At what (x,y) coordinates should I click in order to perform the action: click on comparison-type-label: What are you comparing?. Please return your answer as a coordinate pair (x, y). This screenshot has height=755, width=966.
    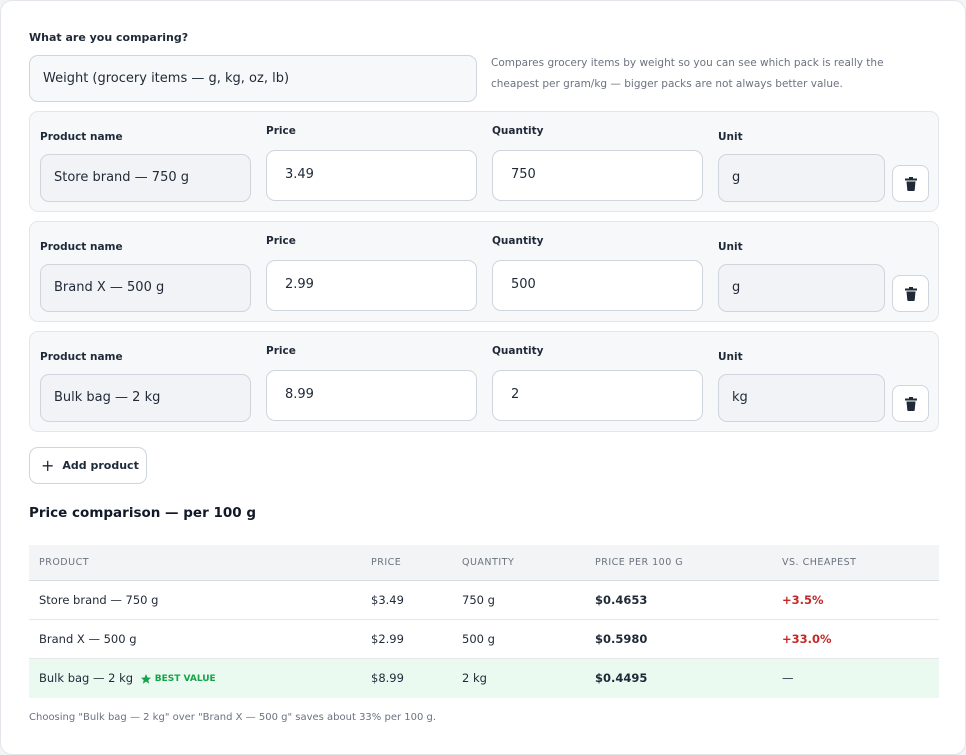
    Looking at the image, I should click on (109, 37).